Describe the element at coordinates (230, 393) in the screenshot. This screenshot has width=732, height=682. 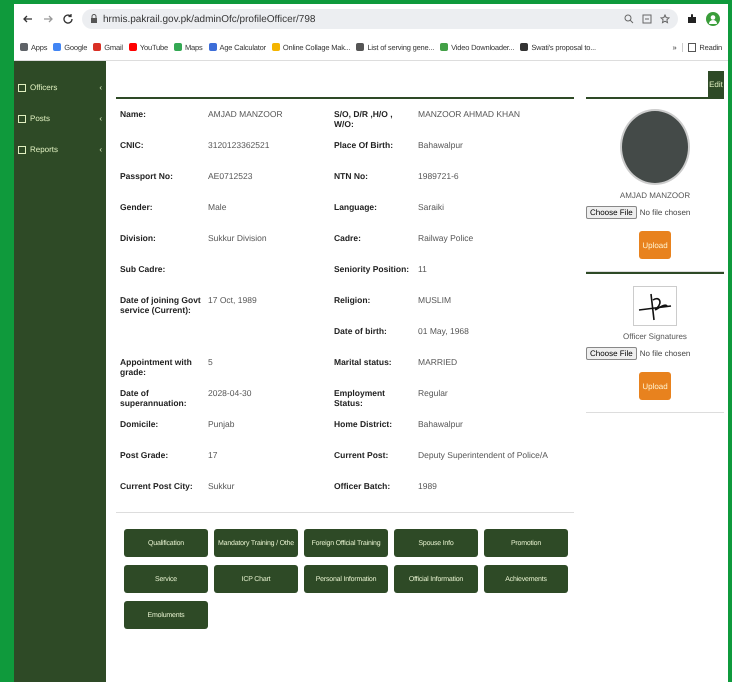
I see `field-value: 2028-04-30` at that location.